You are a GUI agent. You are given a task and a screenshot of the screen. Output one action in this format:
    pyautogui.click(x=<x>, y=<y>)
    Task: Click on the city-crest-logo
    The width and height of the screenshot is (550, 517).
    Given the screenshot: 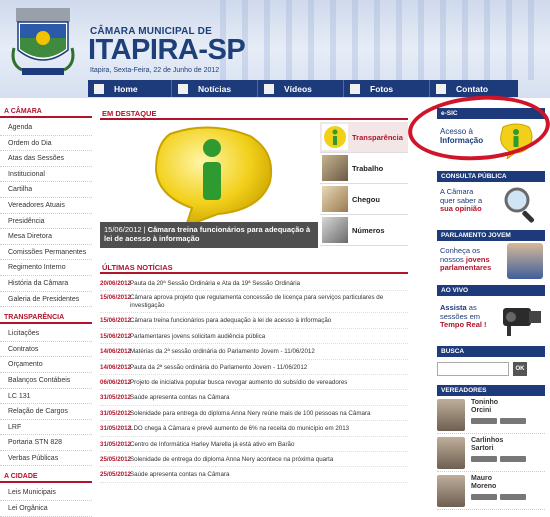 What is the action you would take?
    pyautogui.click(x=43, y=41)
    